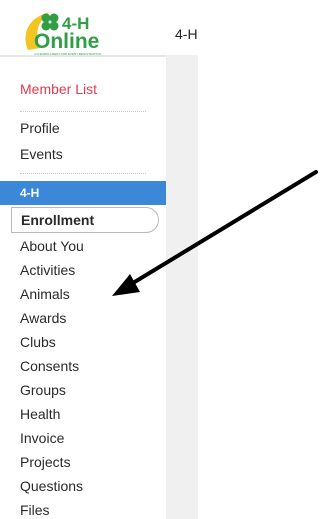 This screenshot has width=320, height=519. I want to click on sidebar-item-animals: Animals, so click(45, 294).